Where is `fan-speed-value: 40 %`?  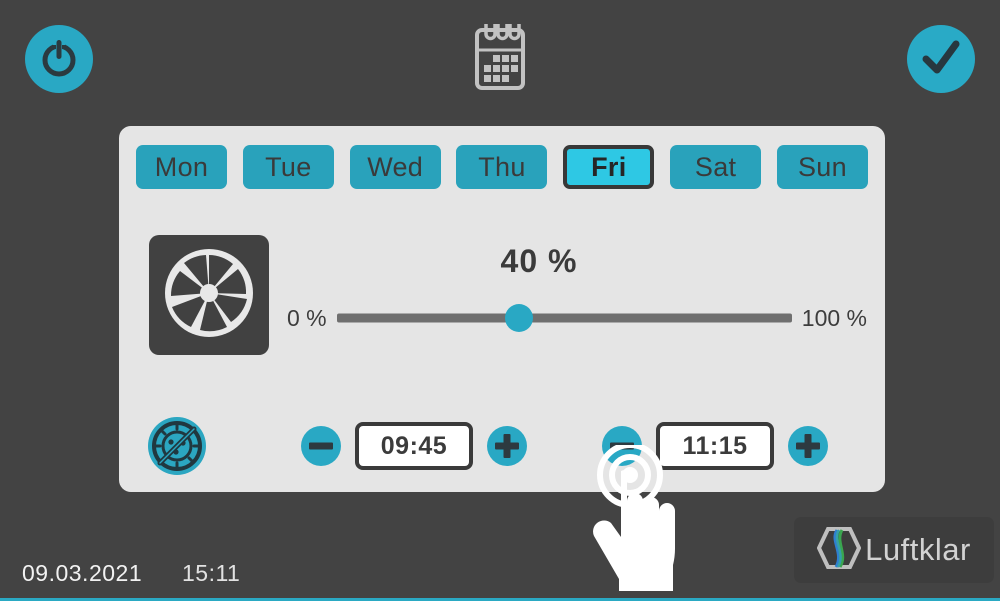 fan-speed-value: 40 % is located at coordinates (539, 261).